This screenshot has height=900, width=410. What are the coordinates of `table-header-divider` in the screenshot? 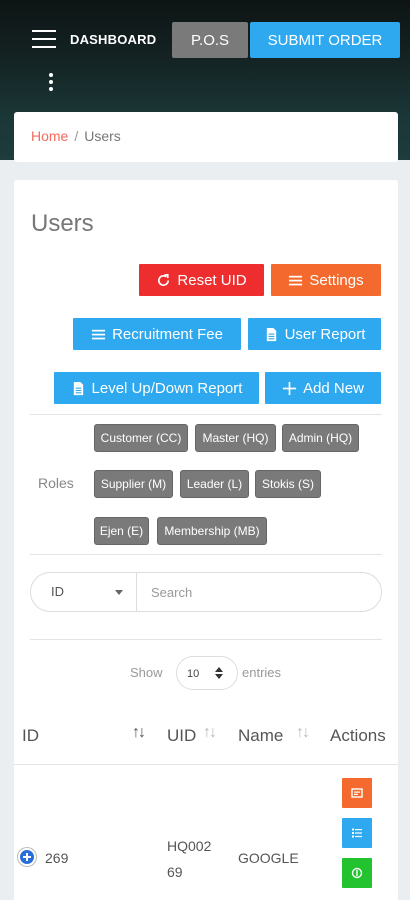 It's located at (206, 764).